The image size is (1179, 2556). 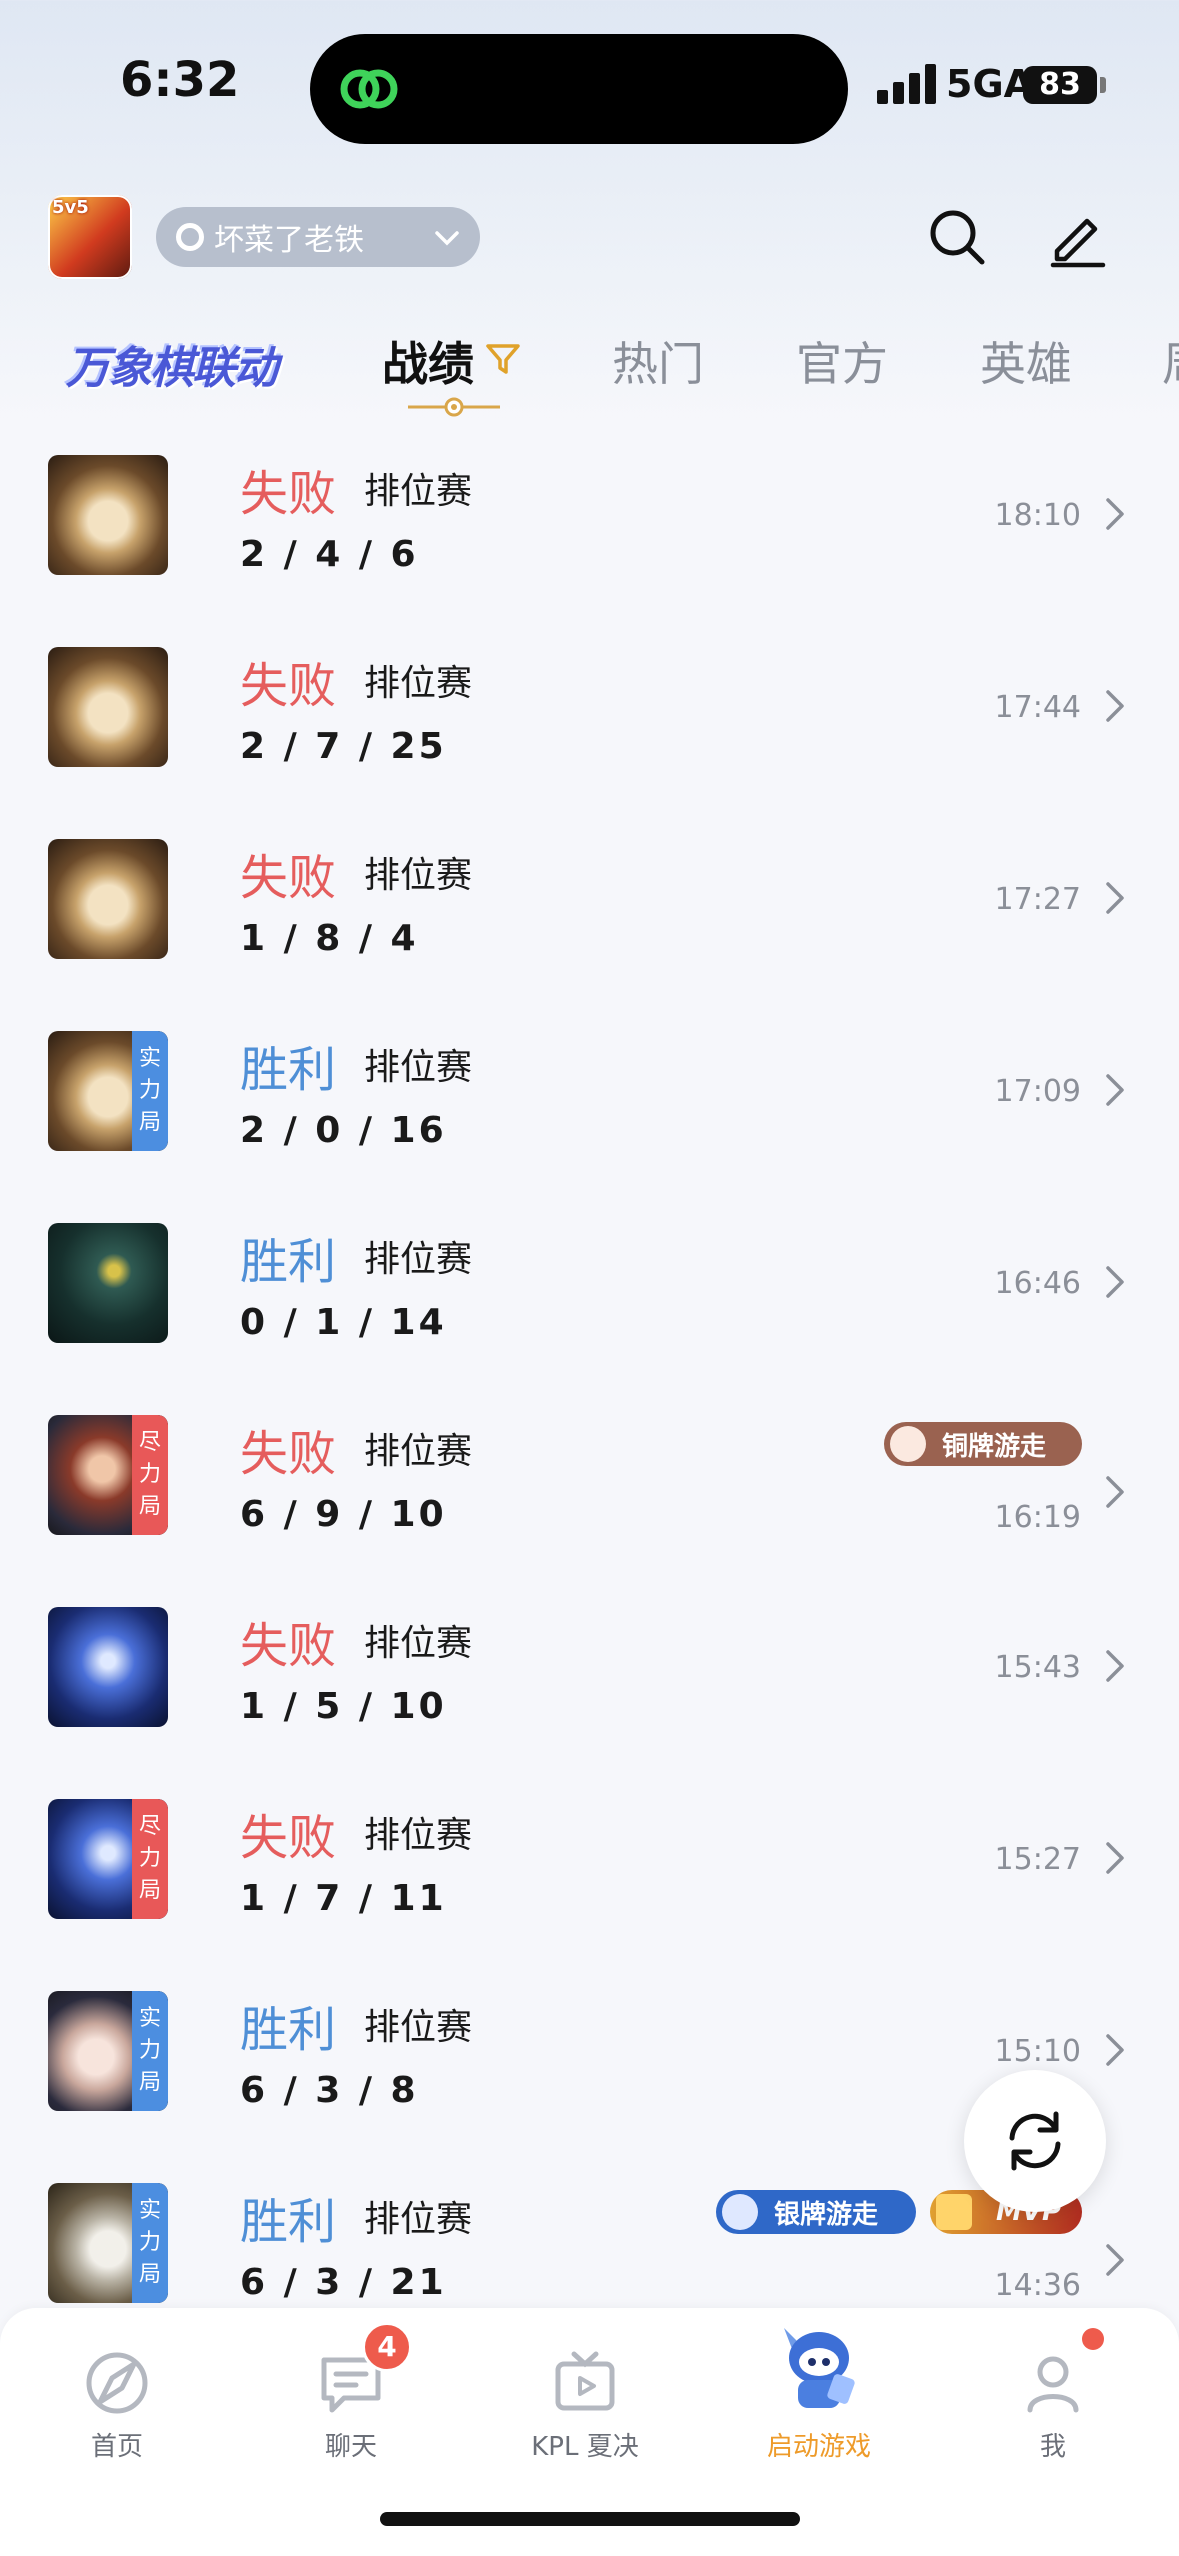 What do you see at coordinates (190, 237) in the screenshot?
I see `account-status-icon` at bounding box center [190, 237].